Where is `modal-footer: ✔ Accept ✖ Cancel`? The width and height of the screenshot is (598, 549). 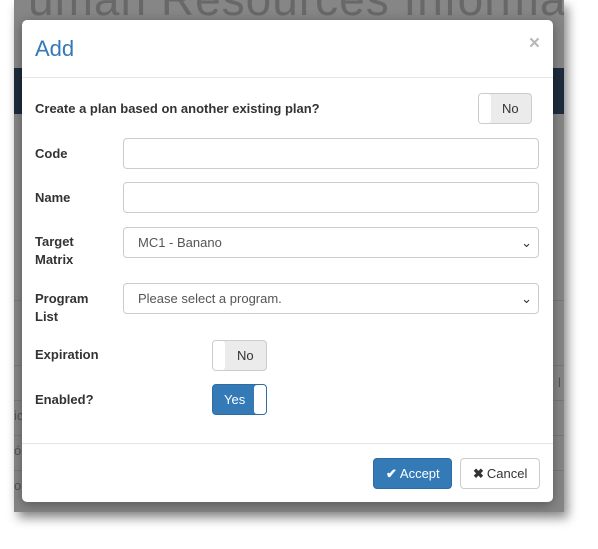
modal-footer: ✔ Accept ✖ Cancel is located at coordinates (287, 472).